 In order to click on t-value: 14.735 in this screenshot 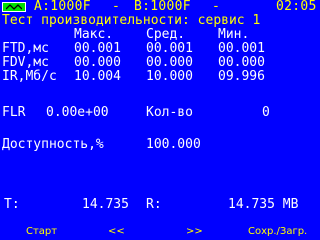, I will do `click(105, 204)`.